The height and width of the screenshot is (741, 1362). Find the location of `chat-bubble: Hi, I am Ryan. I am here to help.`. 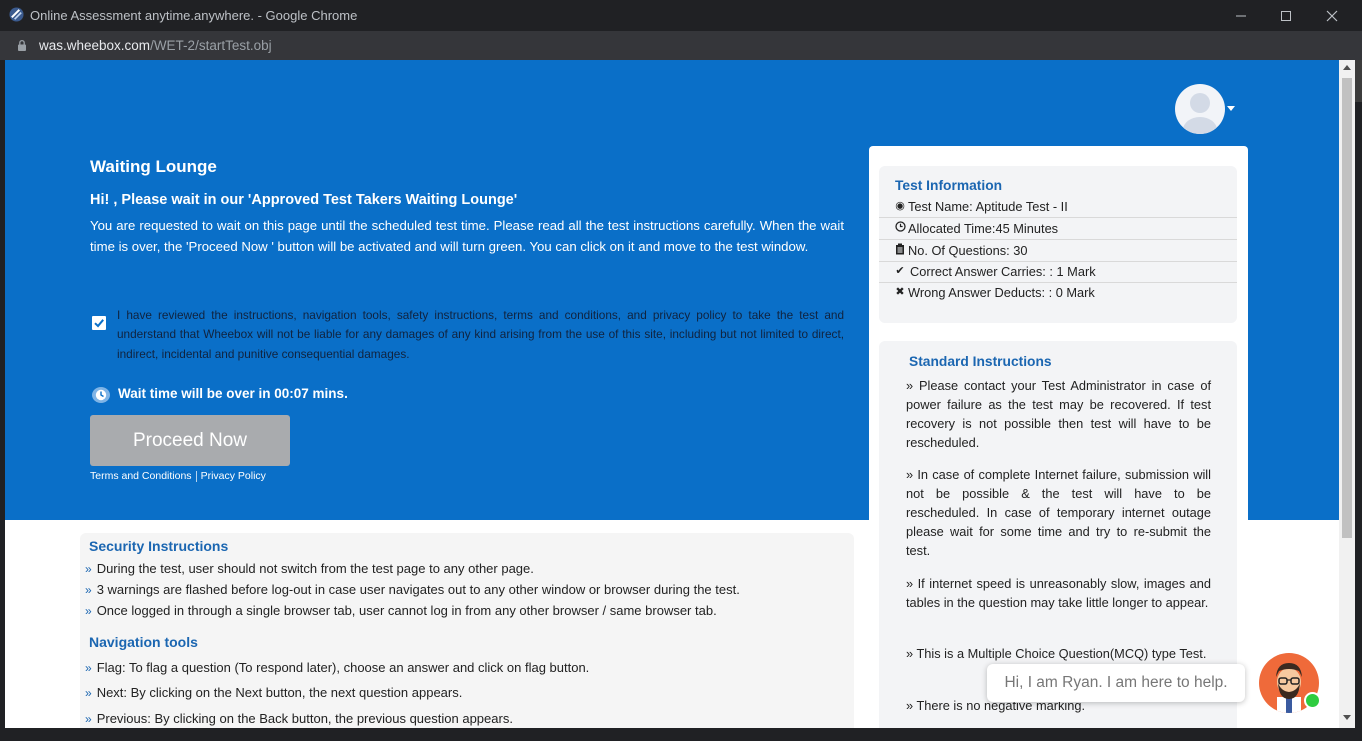

chat-bubble: Hi, I am Ryan. I am here to help. is located at coordinates (1116, 683).